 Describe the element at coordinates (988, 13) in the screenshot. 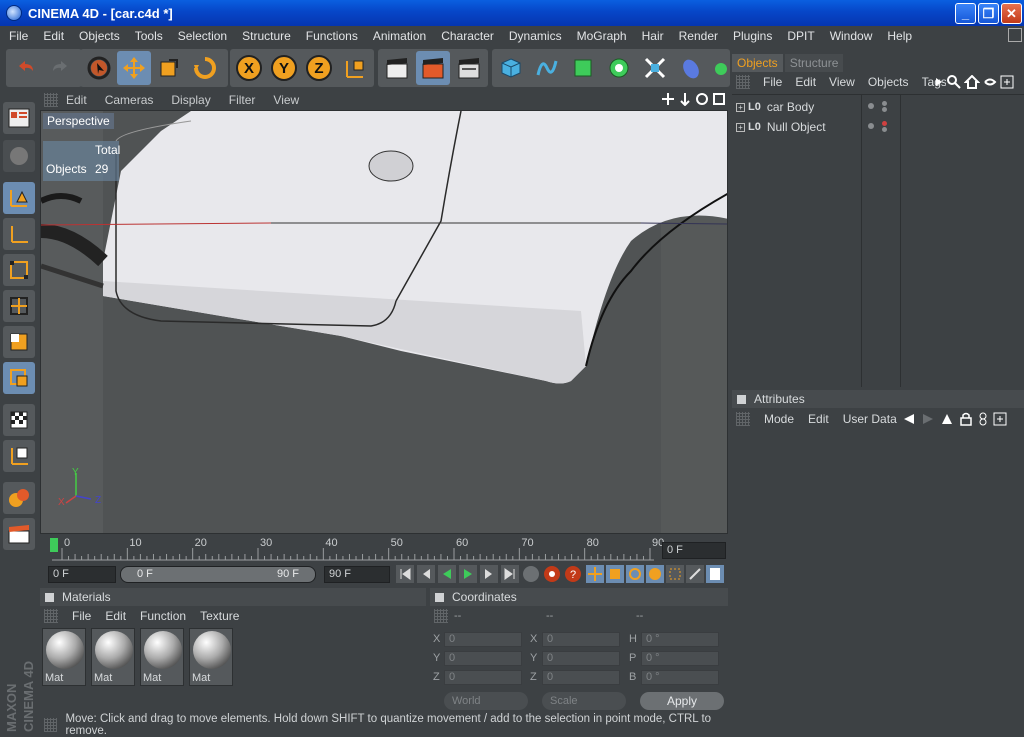

I see `maximize-button: ❐` at that location.